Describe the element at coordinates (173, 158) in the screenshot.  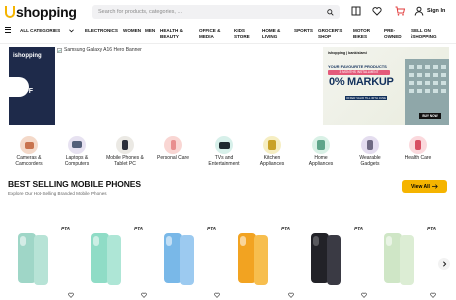
I see `category-label: Personal Care` at that location.